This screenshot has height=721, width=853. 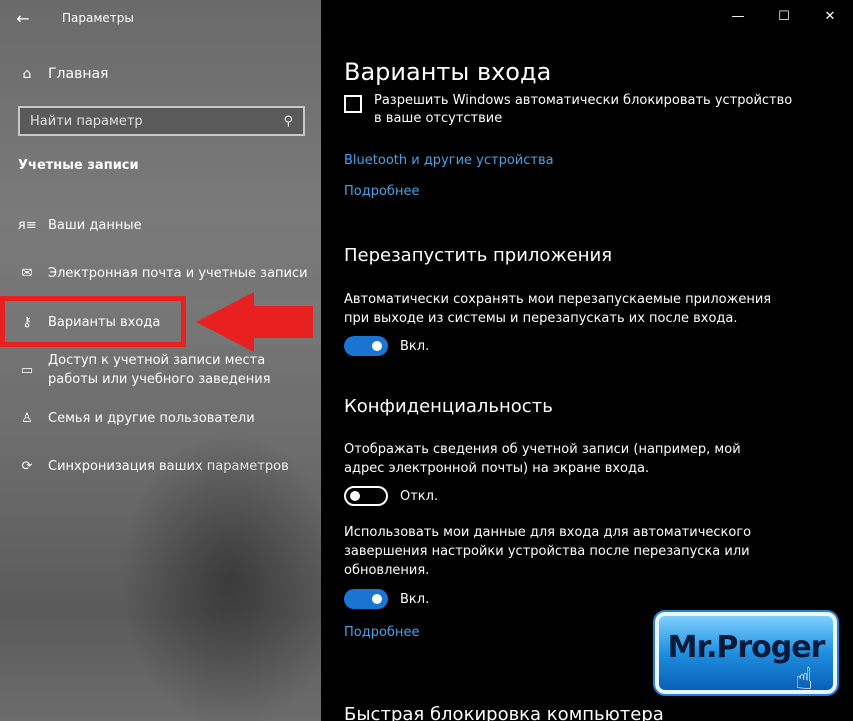 I want to click on account-info-toggle-row: Откл., so click(x=391, y=496).